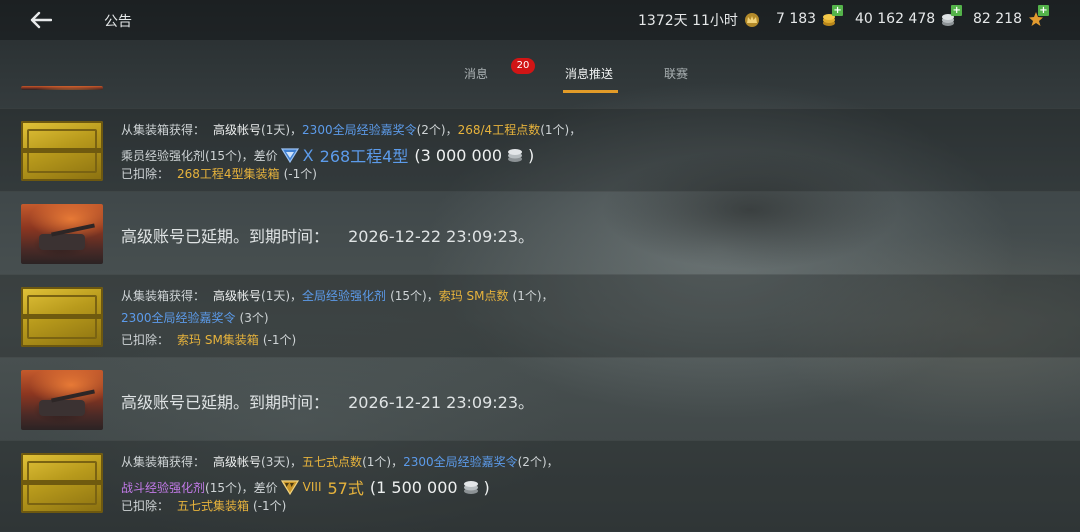 The width and height of the screenshot is (1080, 532). Describe the element at coordinates (254, 318) in the screenshot. I see `reward-quantity: (3个)` at that location.